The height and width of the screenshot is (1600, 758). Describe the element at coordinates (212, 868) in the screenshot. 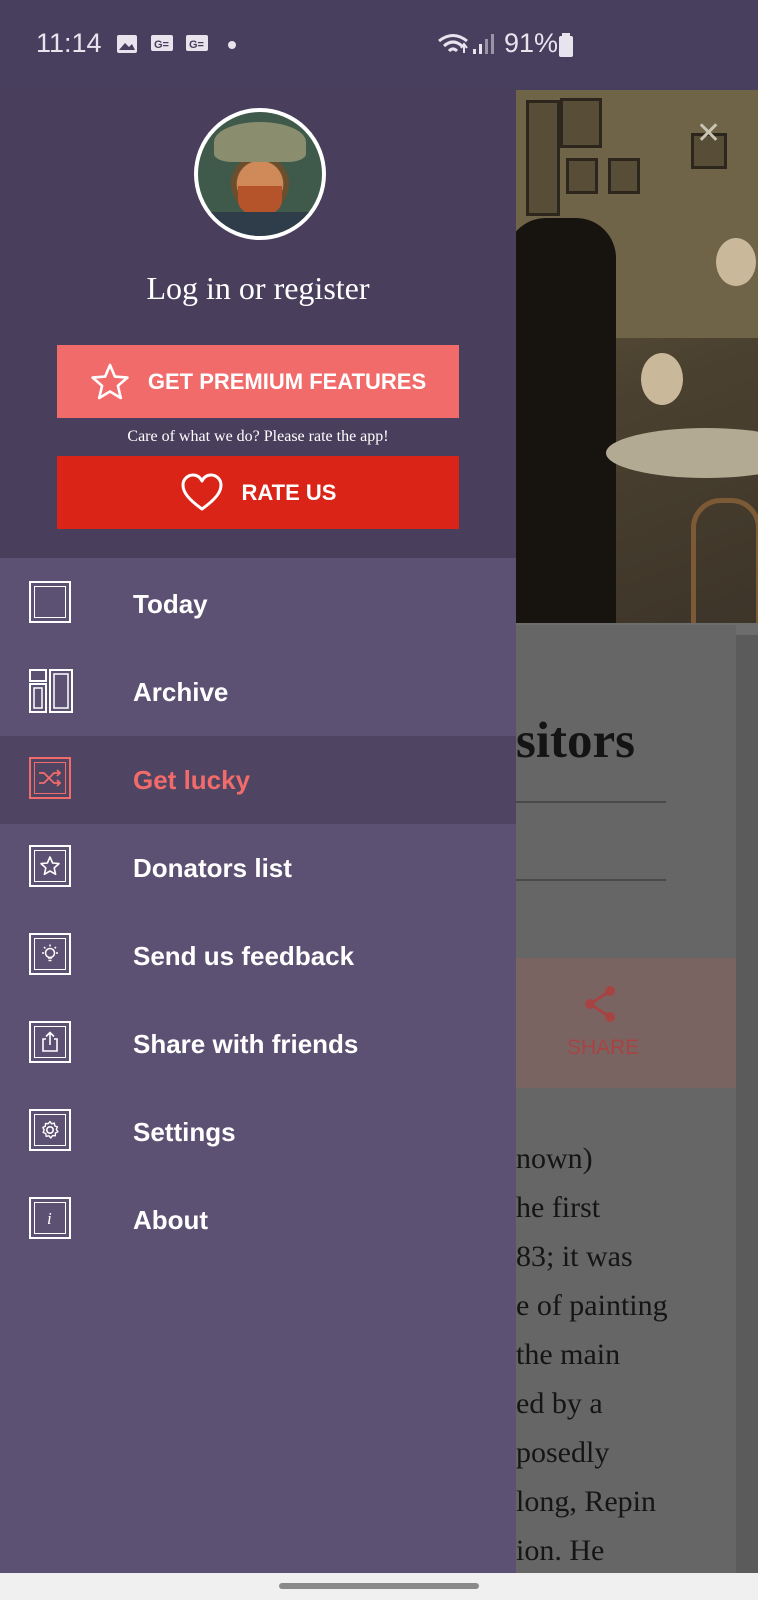

I see `menu-item-label: Donators list` at that location.